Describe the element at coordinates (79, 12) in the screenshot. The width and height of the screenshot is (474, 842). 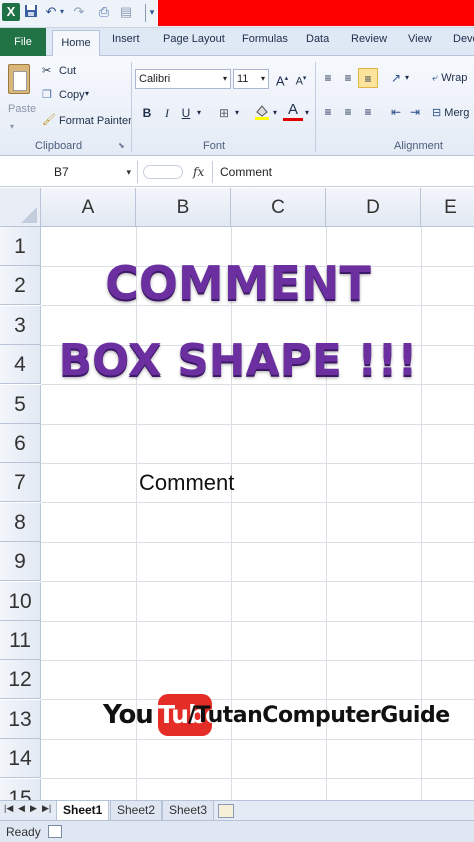
I see `redo-icon: ↷` at that location.